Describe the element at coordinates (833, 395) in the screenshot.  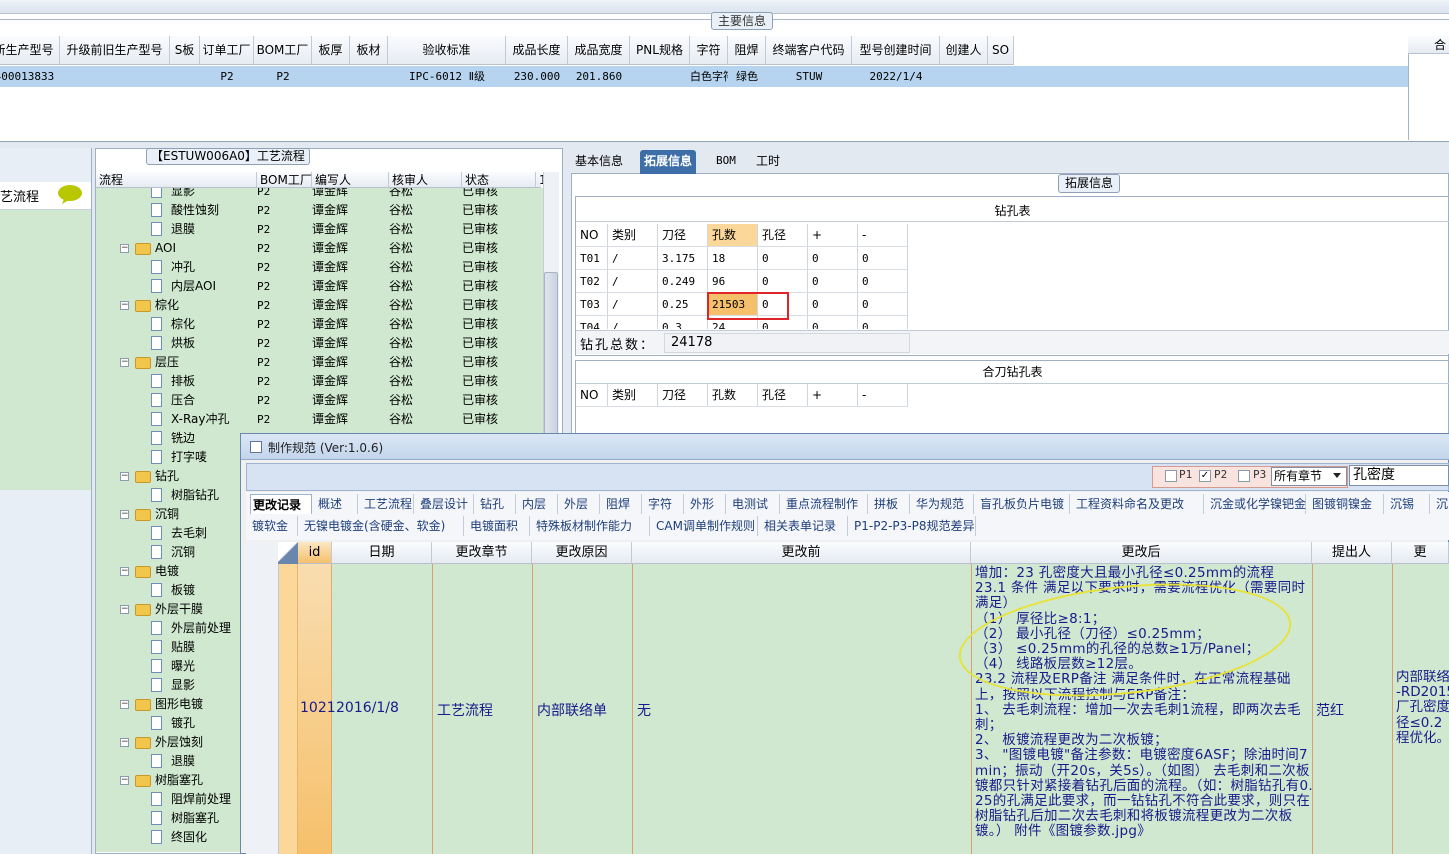
I see `merge-header-cell: +` at that location.